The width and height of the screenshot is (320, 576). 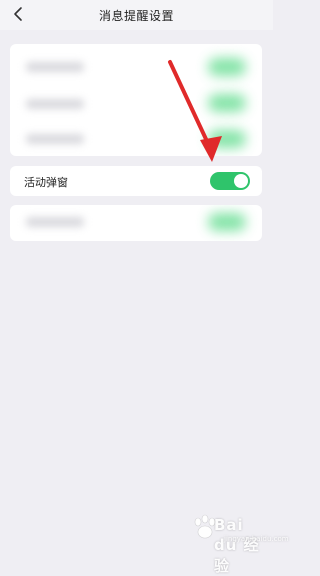 I want to click on page-title: 消息提醒设置, so click(x=136, y=16).